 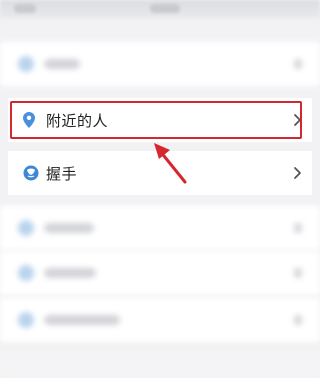 What do you see at coordinates (31, 173) in the screenshot?
I see `hand-shake-icon` at bounding box center [31, 173].